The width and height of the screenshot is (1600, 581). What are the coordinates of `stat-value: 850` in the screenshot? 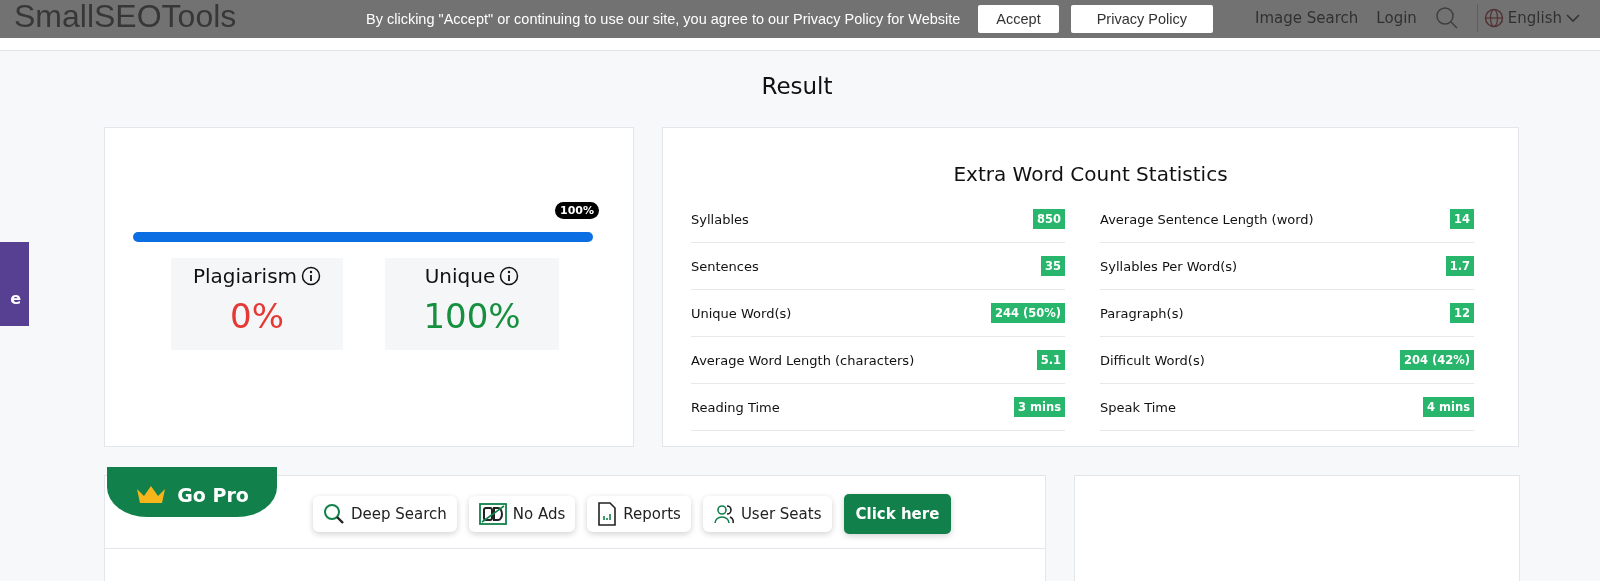 It's located at (1049, 219).